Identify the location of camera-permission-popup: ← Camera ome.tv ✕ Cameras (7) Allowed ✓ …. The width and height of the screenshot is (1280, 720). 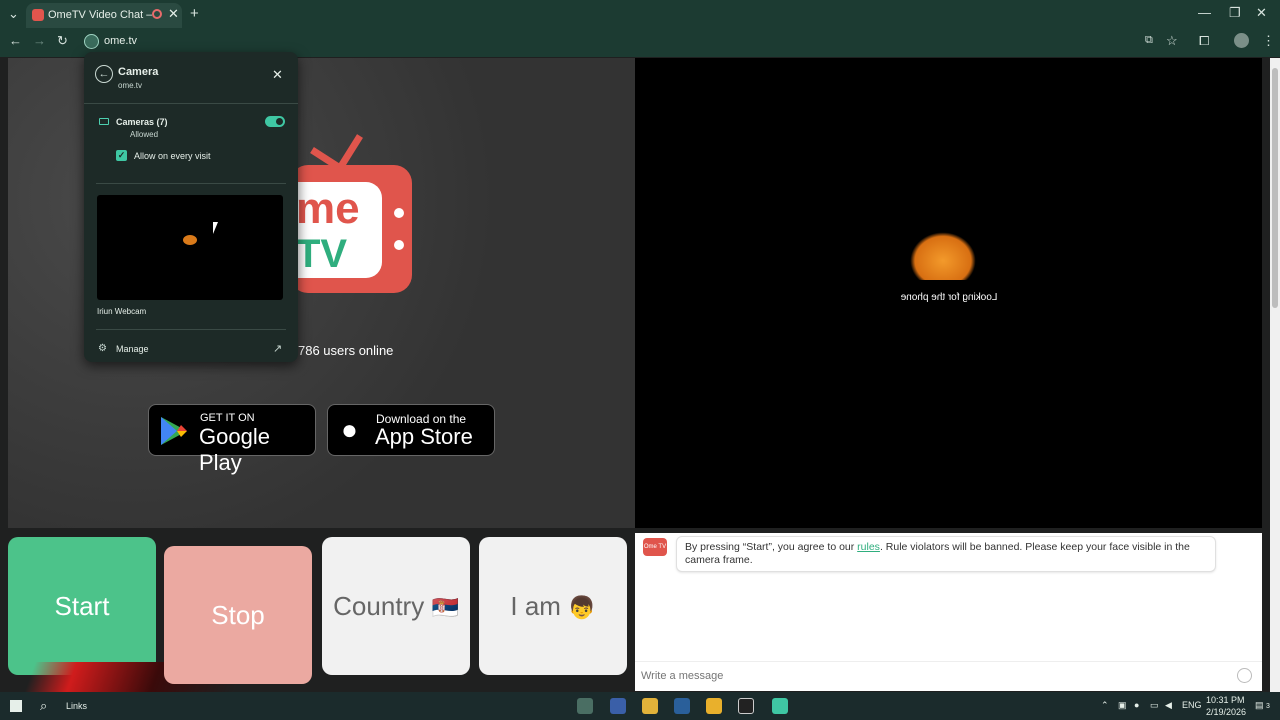
(191, 207).